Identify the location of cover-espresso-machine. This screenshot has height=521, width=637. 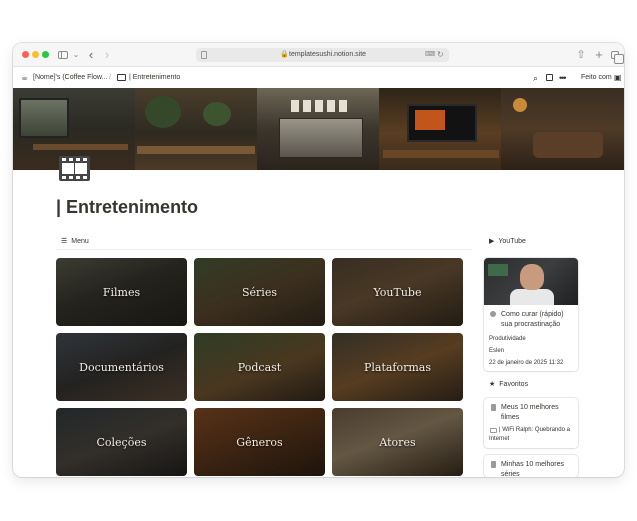
(321, 138).